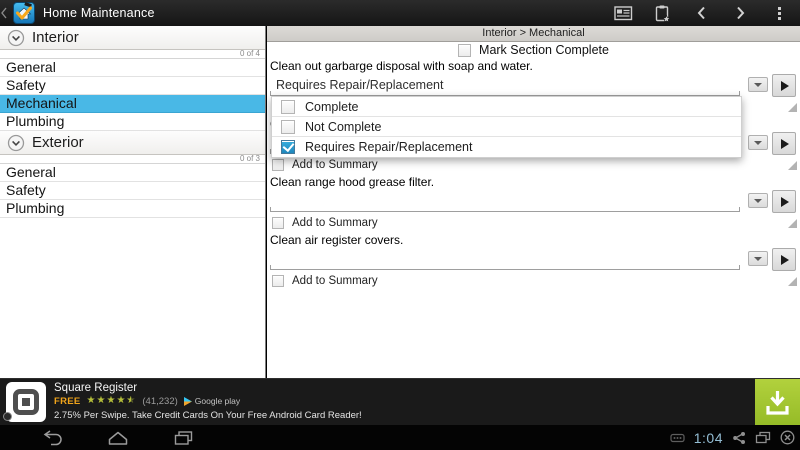 The height and width of the screenshot is (450, 800). I want to click on back-icon, so click(52, 437).